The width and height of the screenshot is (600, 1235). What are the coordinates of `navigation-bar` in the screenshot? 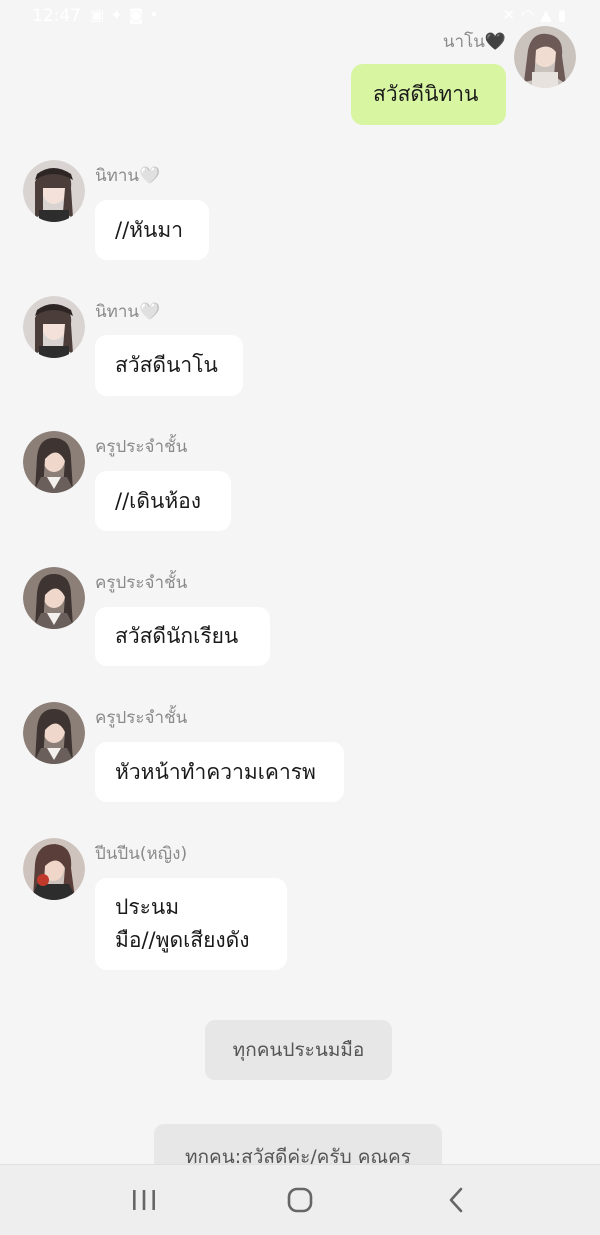 It's located at (300, 1199).